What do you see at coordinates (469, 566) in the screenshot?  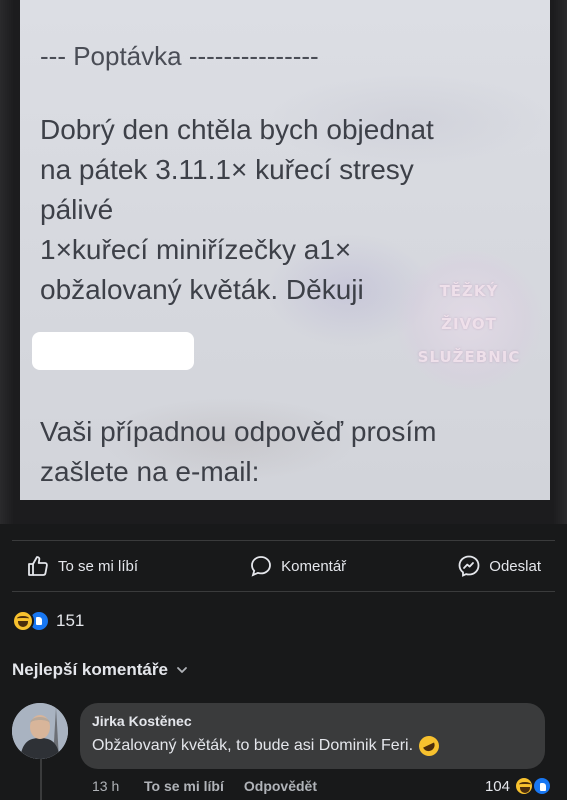 I see `messenger-icon` at bounding box center [469, 566].